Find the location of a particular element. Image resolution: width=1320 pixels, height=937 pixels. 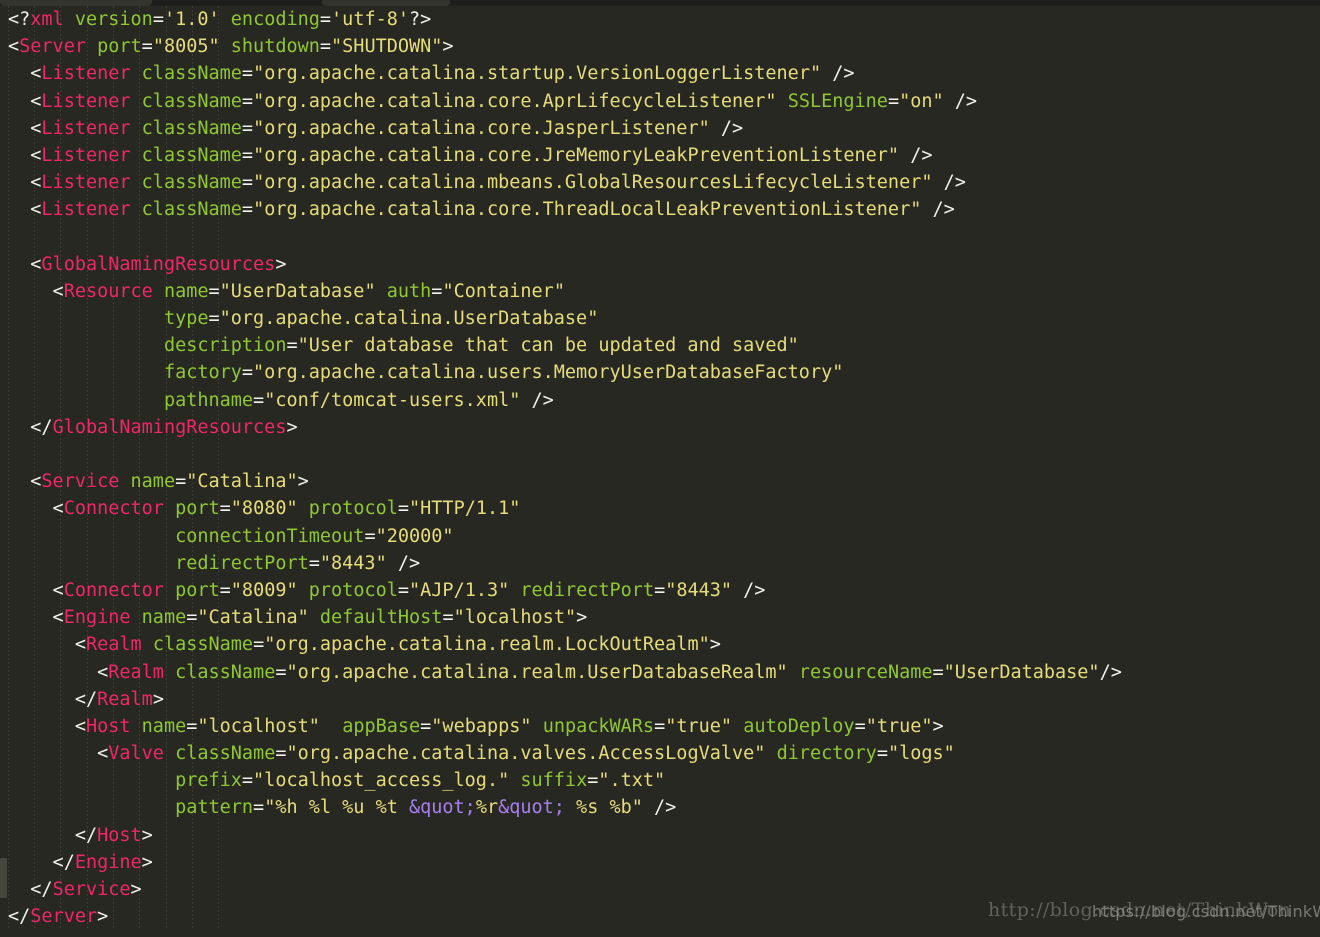

code-token: appBase is located at coordinates (381, 726).